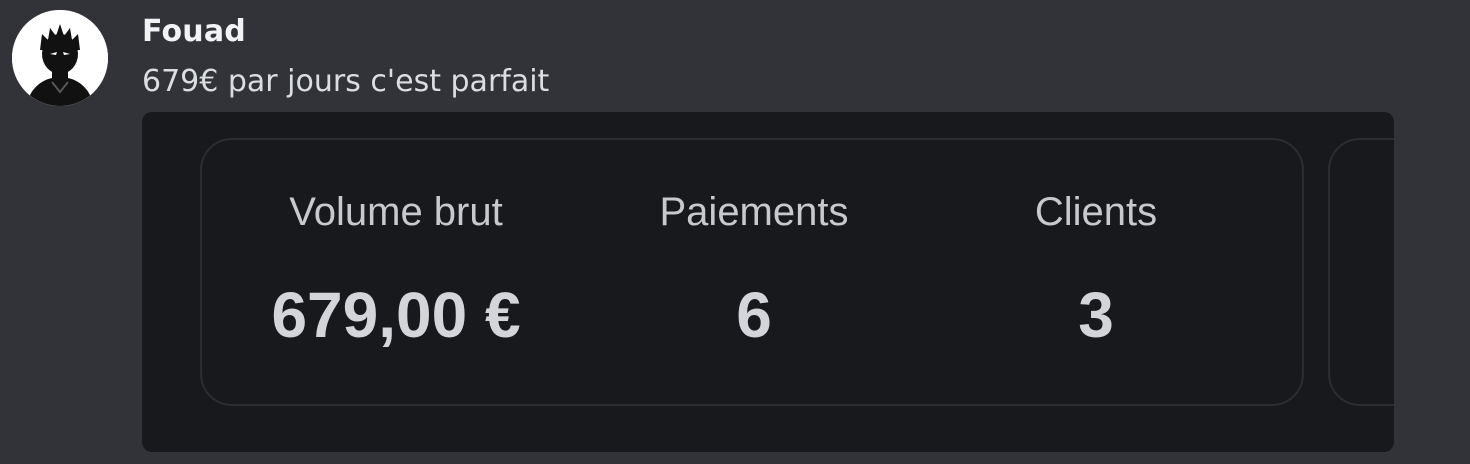  I want to click on user-avatar, so click(60, 58).